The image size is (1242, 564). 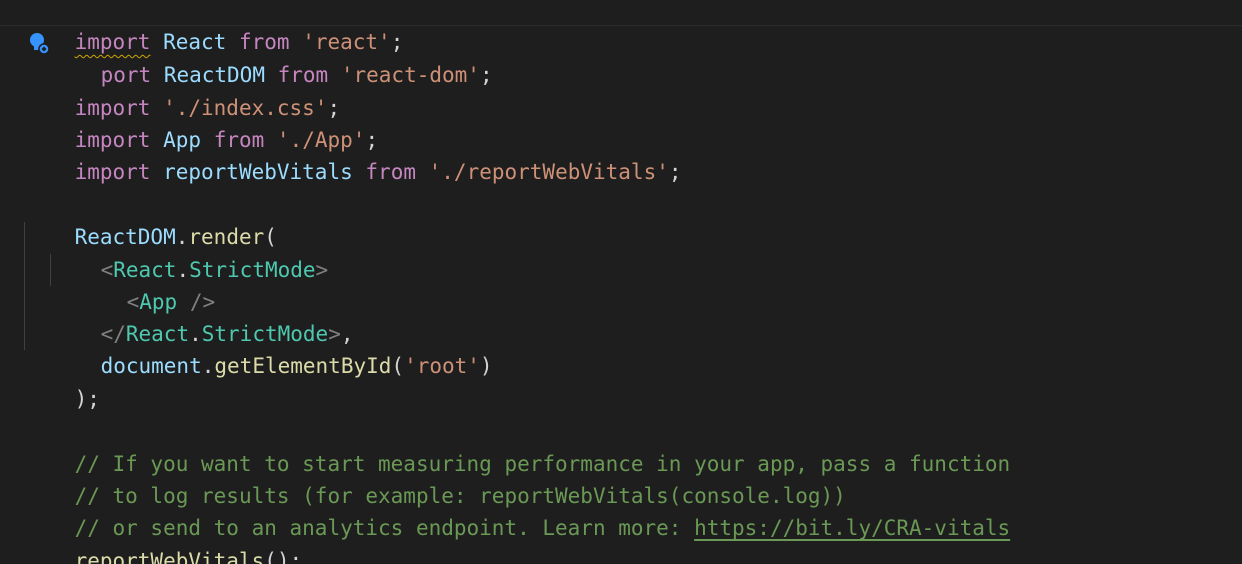 I want to click on comment-link: https://bit.ly/CRA-vitals, so click(x=852, y=528).